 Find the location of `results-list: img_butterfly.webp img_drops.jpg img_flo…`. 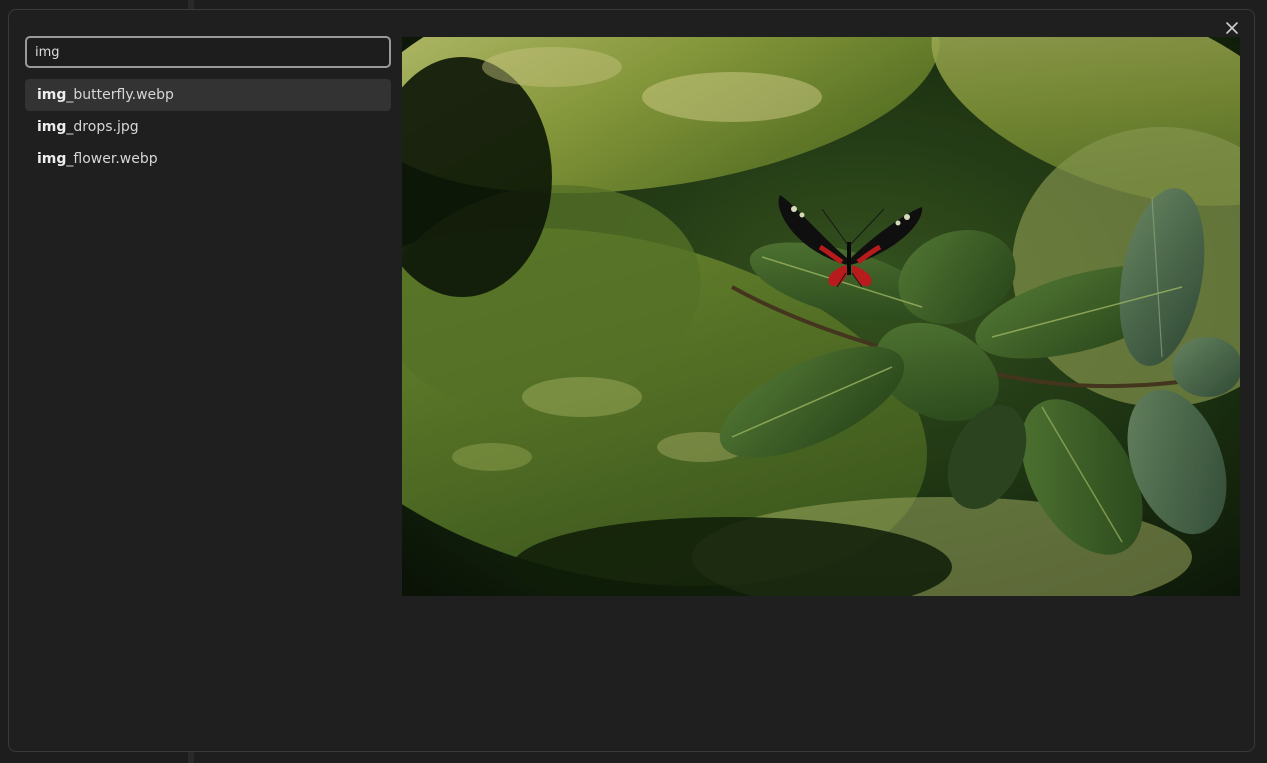

results-list: img_butterfly.webp img_drops.jpg img_flo… is located at coordinates (208, 127).